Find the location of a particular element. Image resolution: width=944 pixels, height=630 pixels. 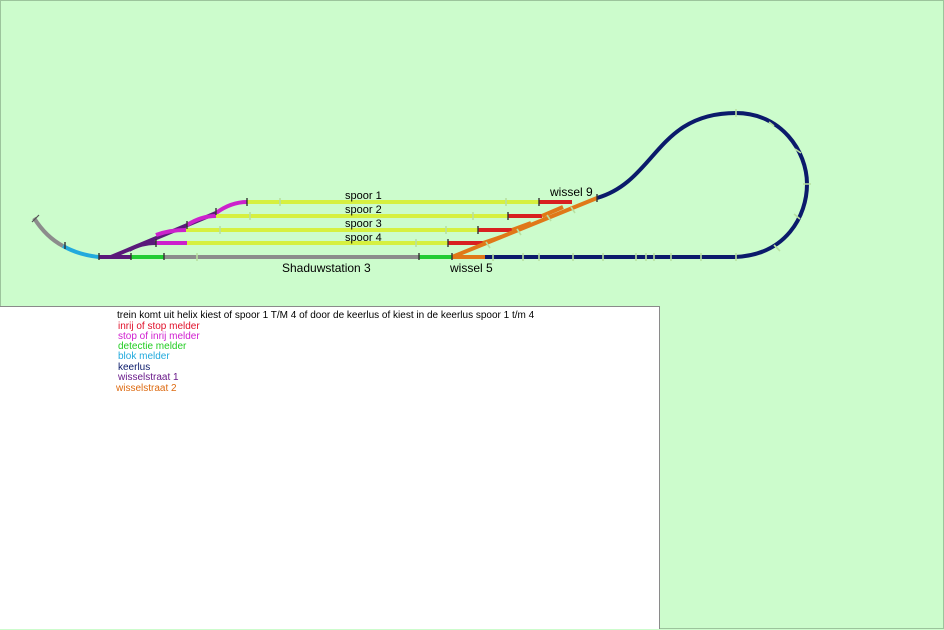

label-wissel-9: wissel 9 is located at coordinates (571, 192).